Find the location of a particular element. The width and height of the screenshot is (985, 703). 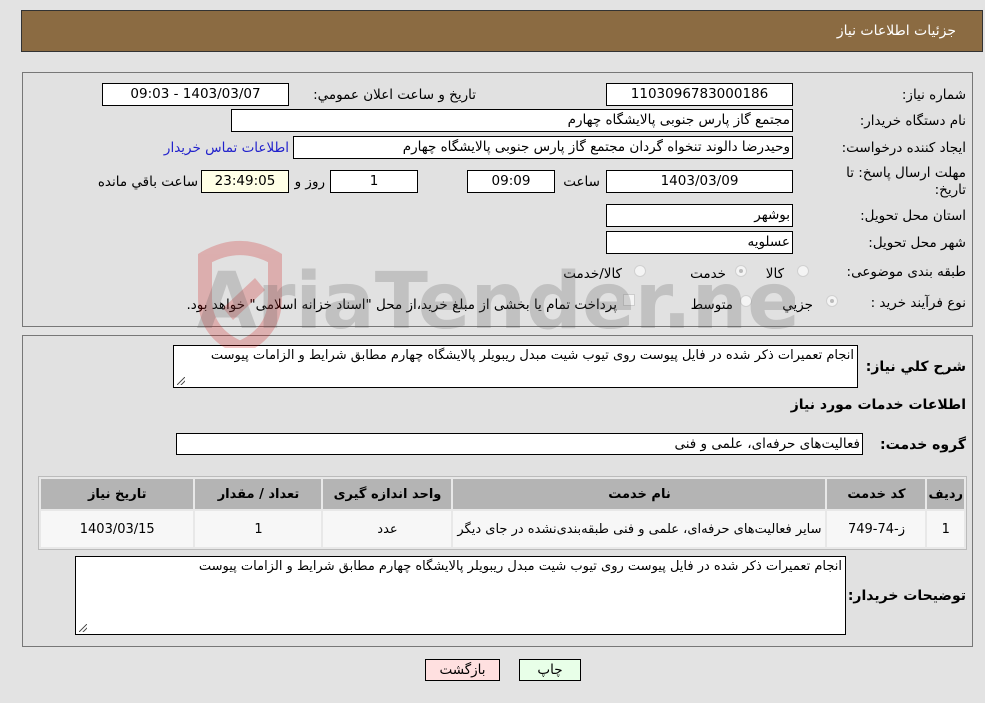

col-row-number: ردیف is located at coordinates (945, 494).